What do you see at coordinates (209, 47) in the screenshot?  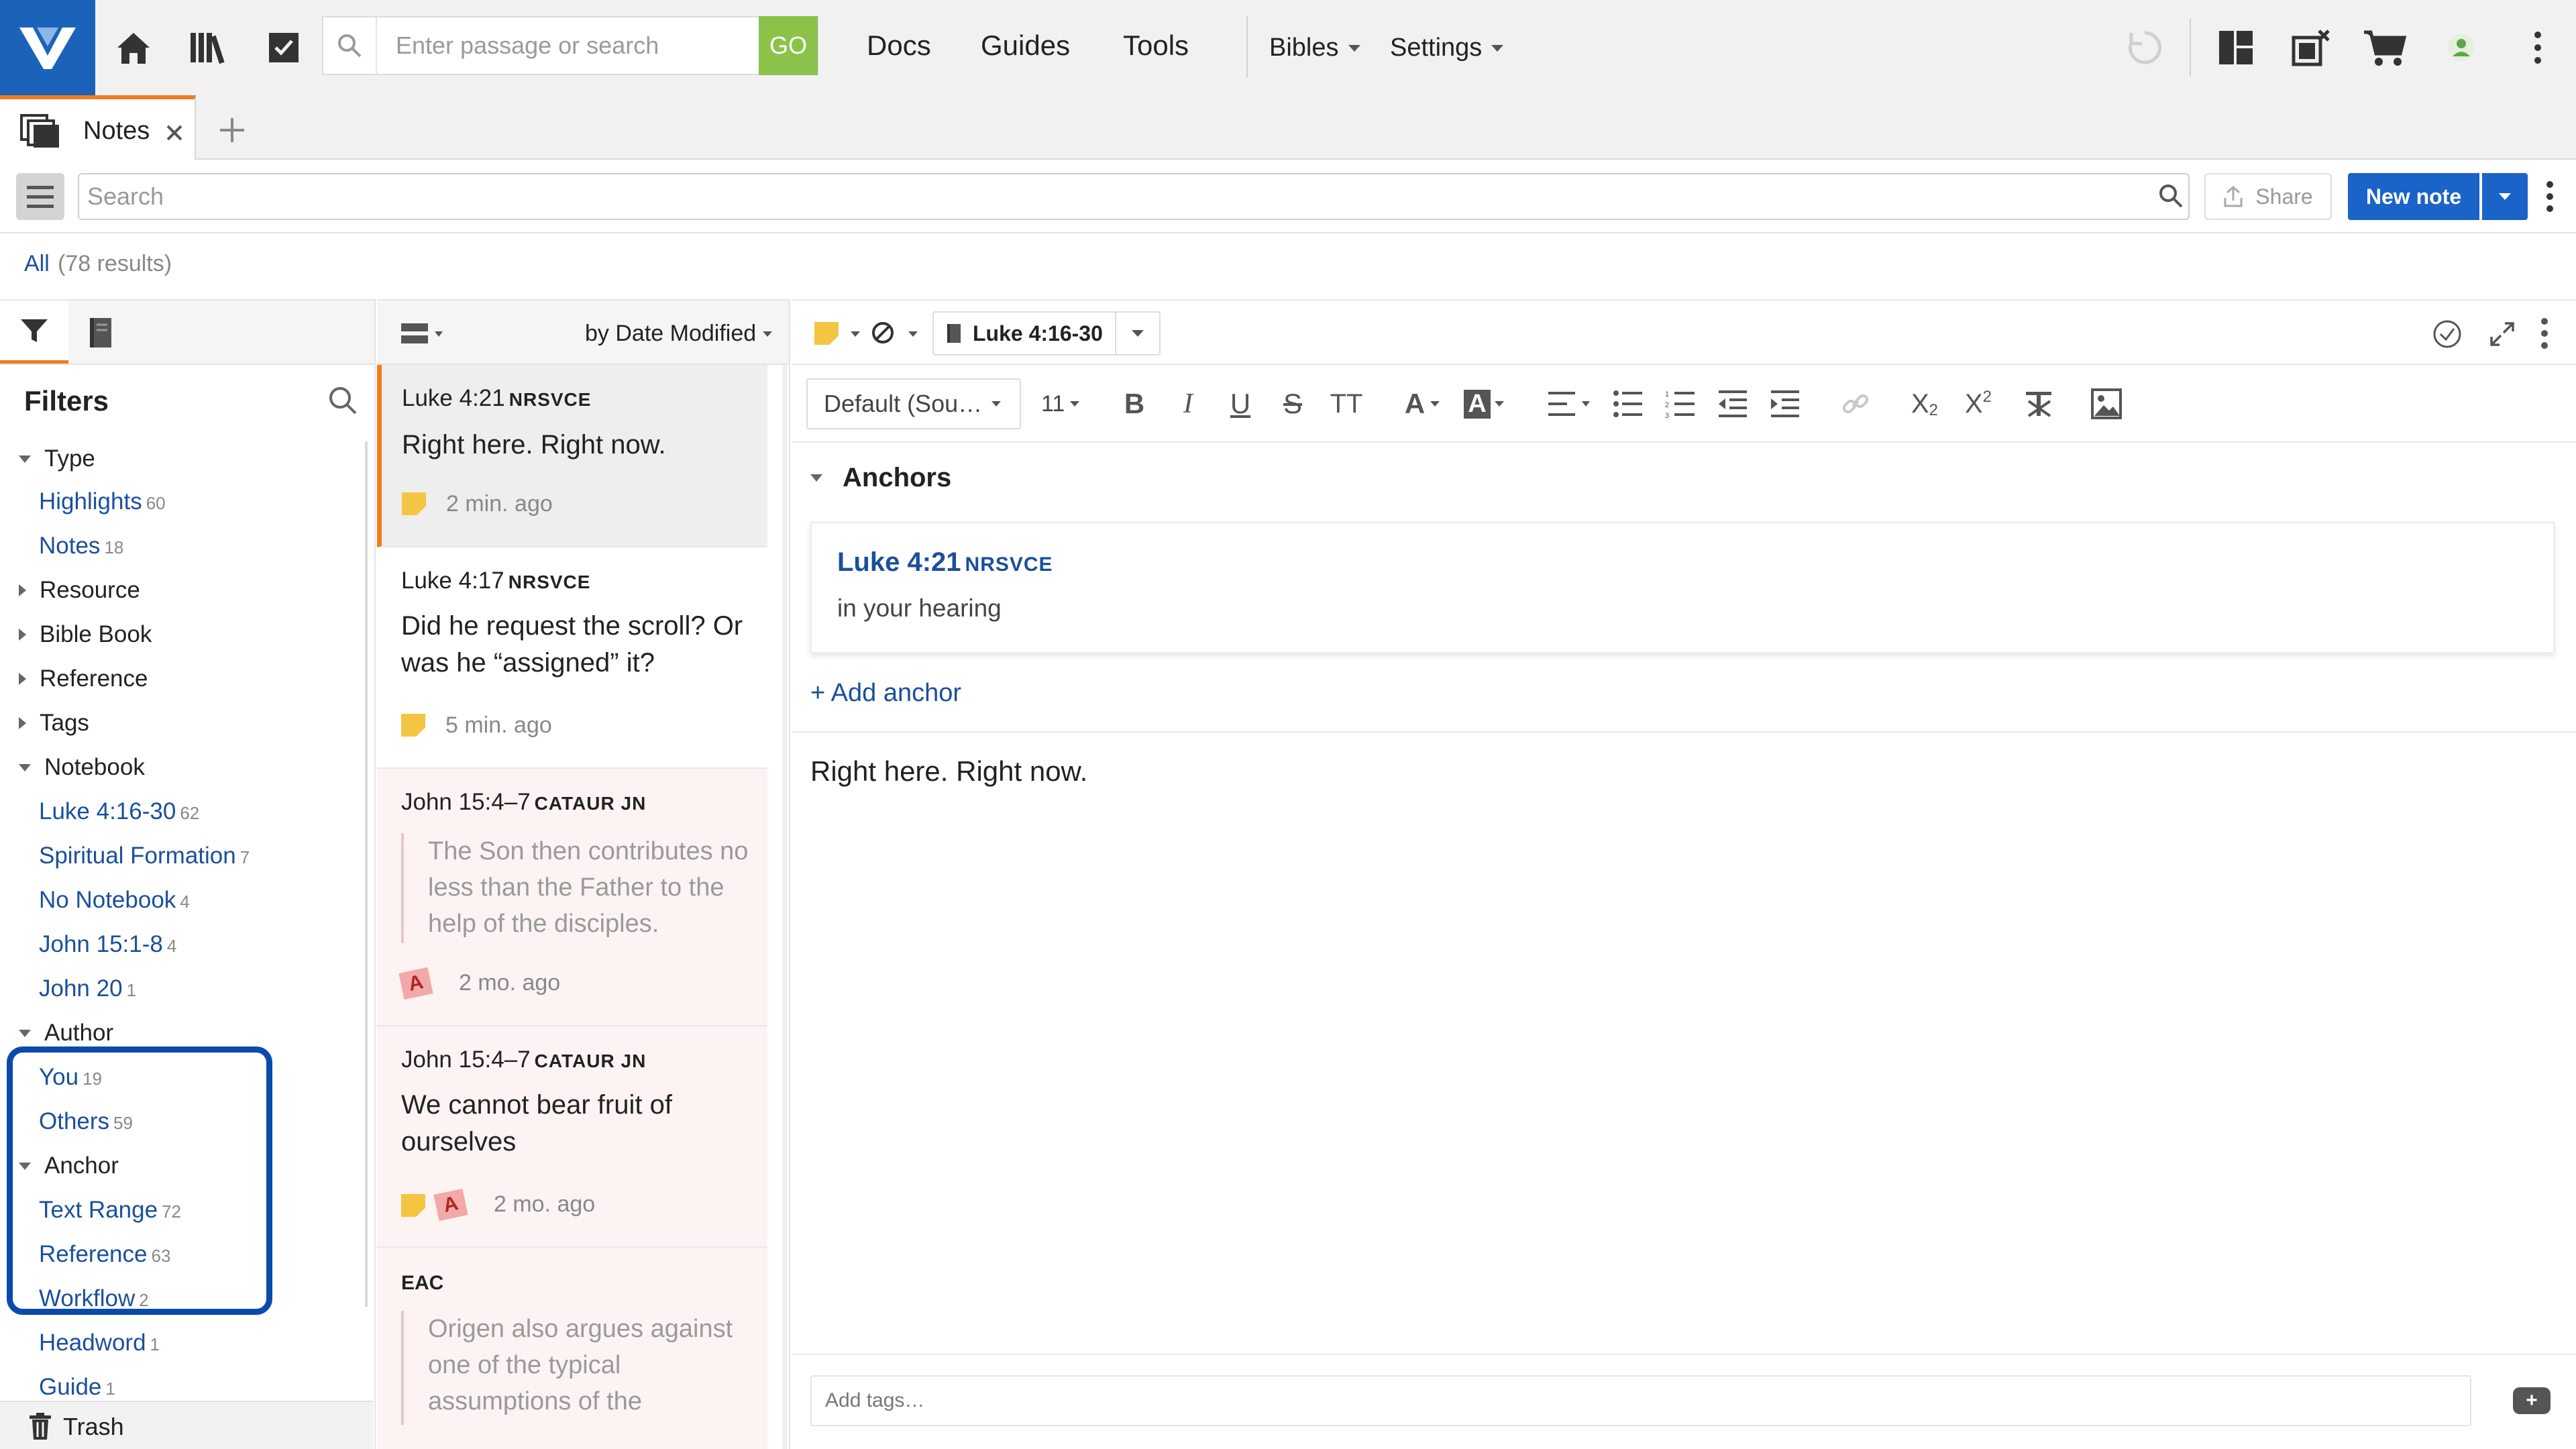 I see `library-icon` at bounding box center [209, 47].